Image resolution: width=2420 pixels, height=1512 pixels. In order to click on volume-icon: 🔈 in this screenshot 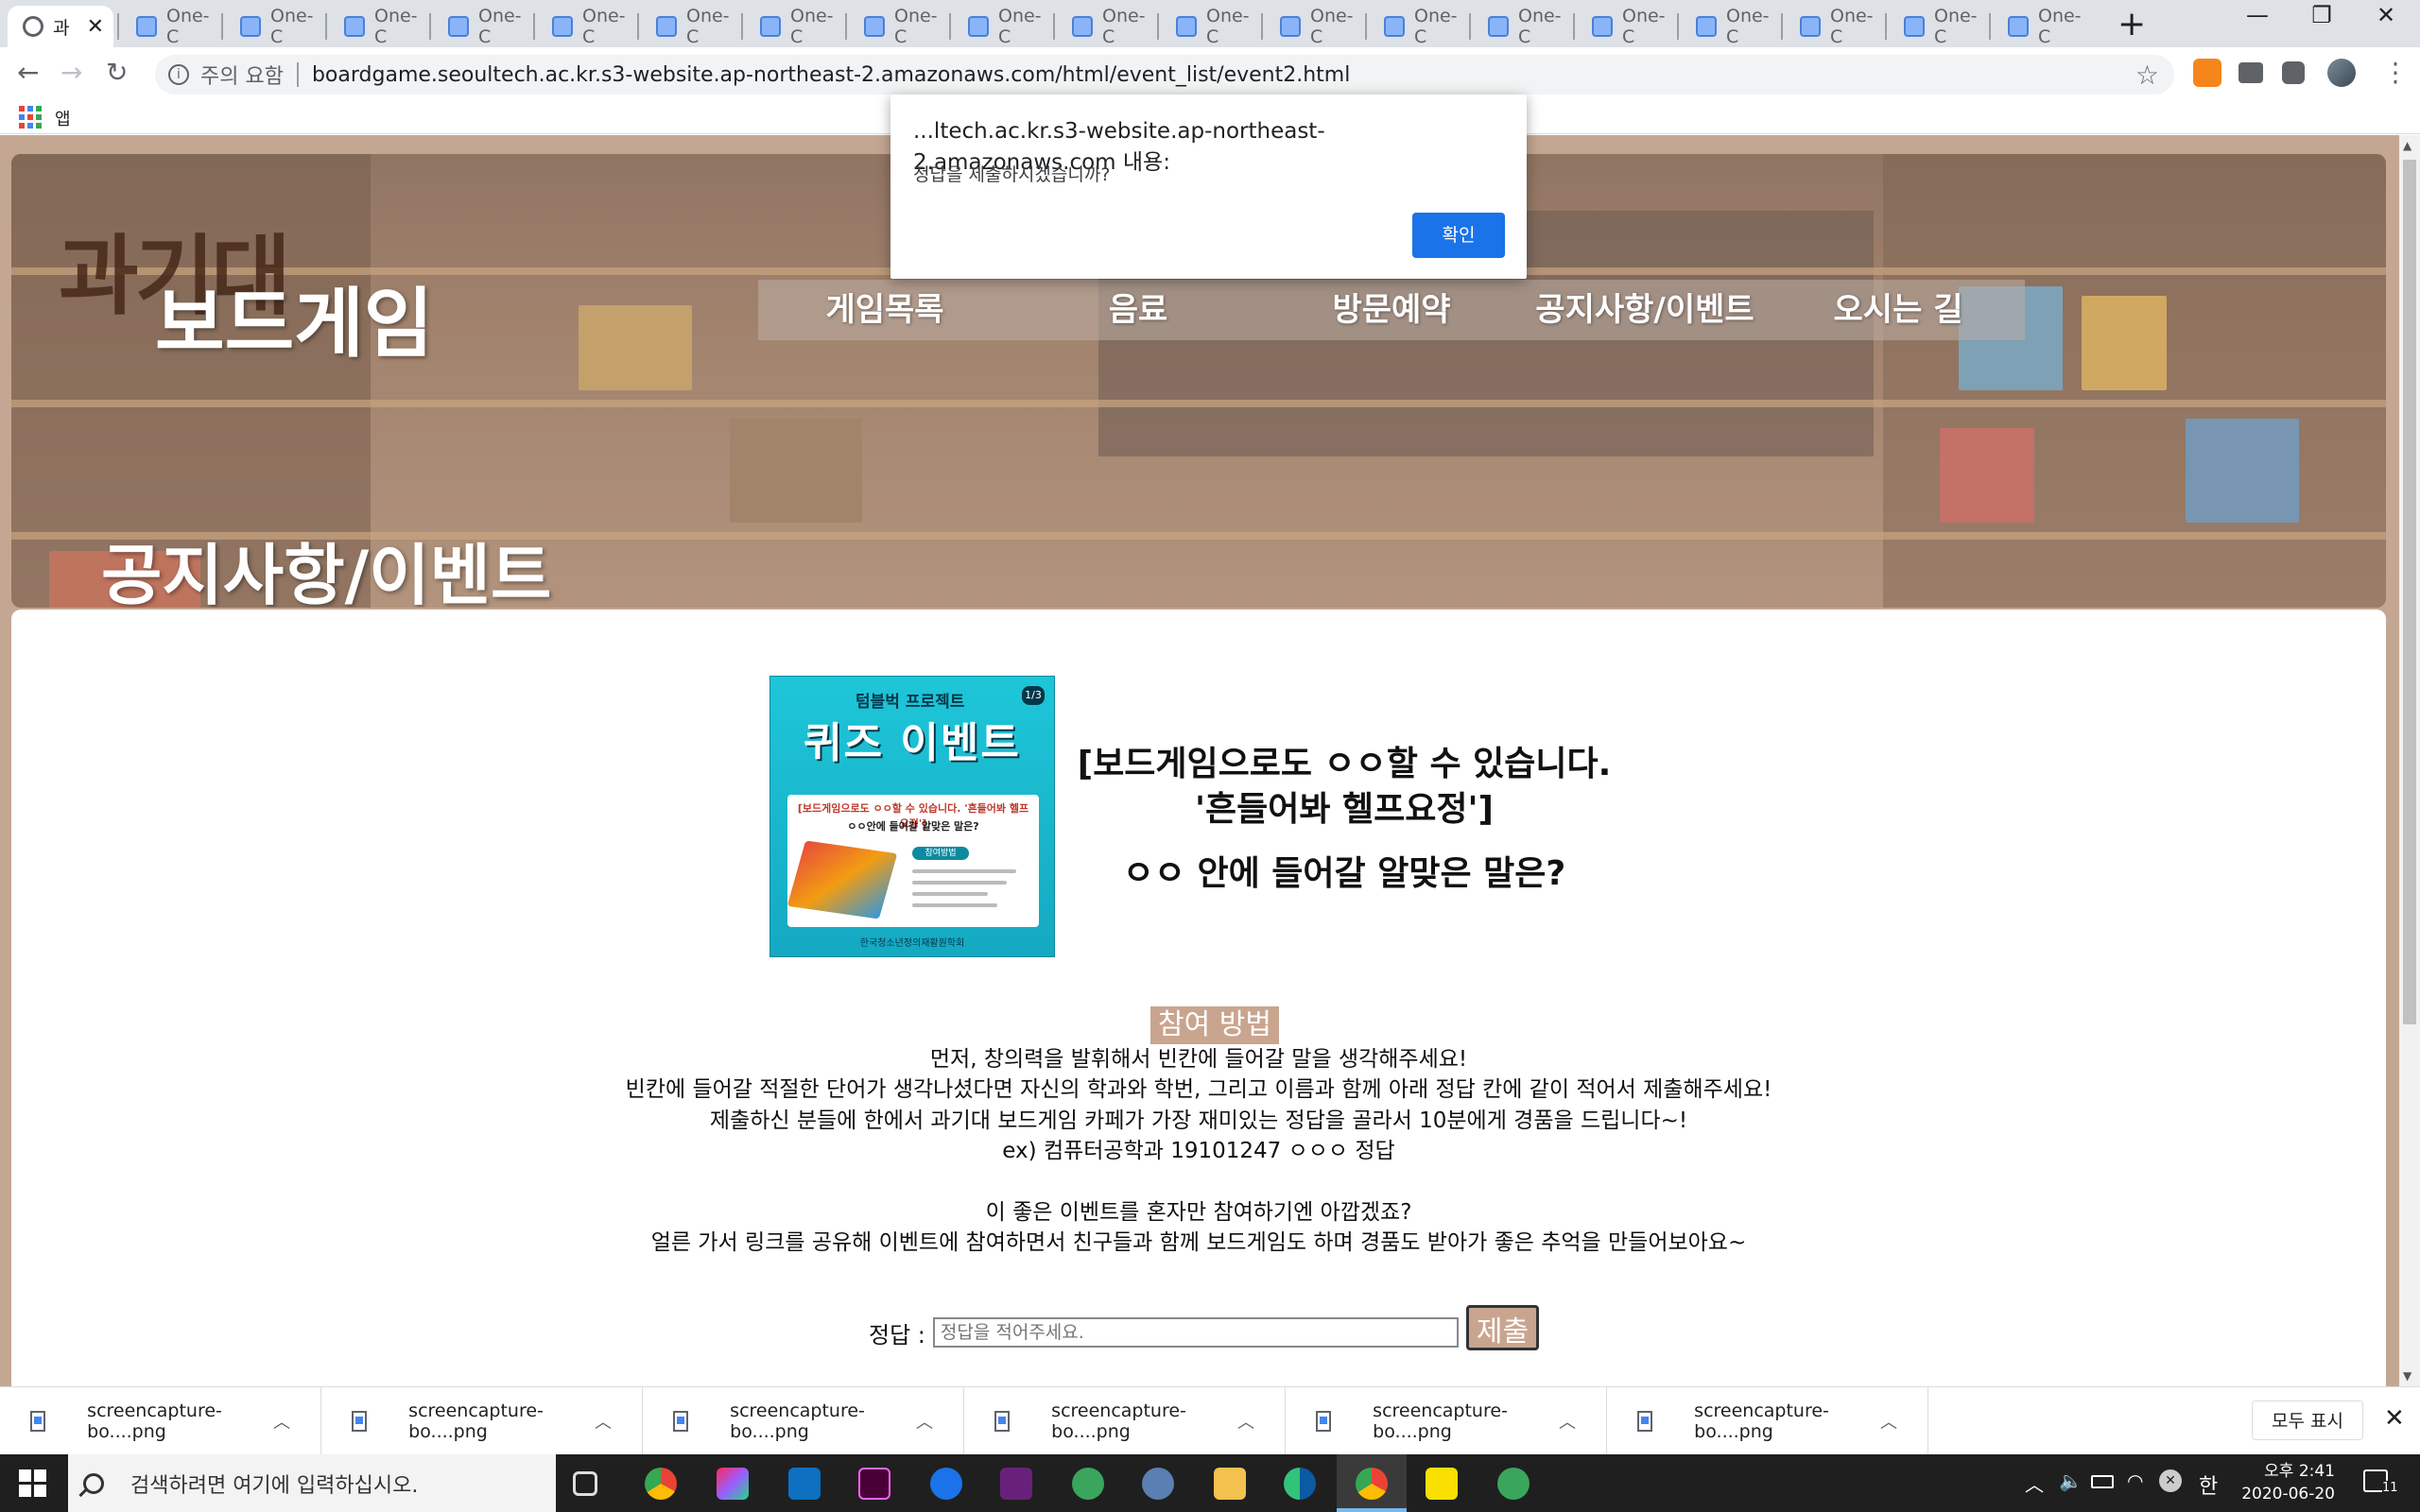, I will do `click(2071, 1480)`.